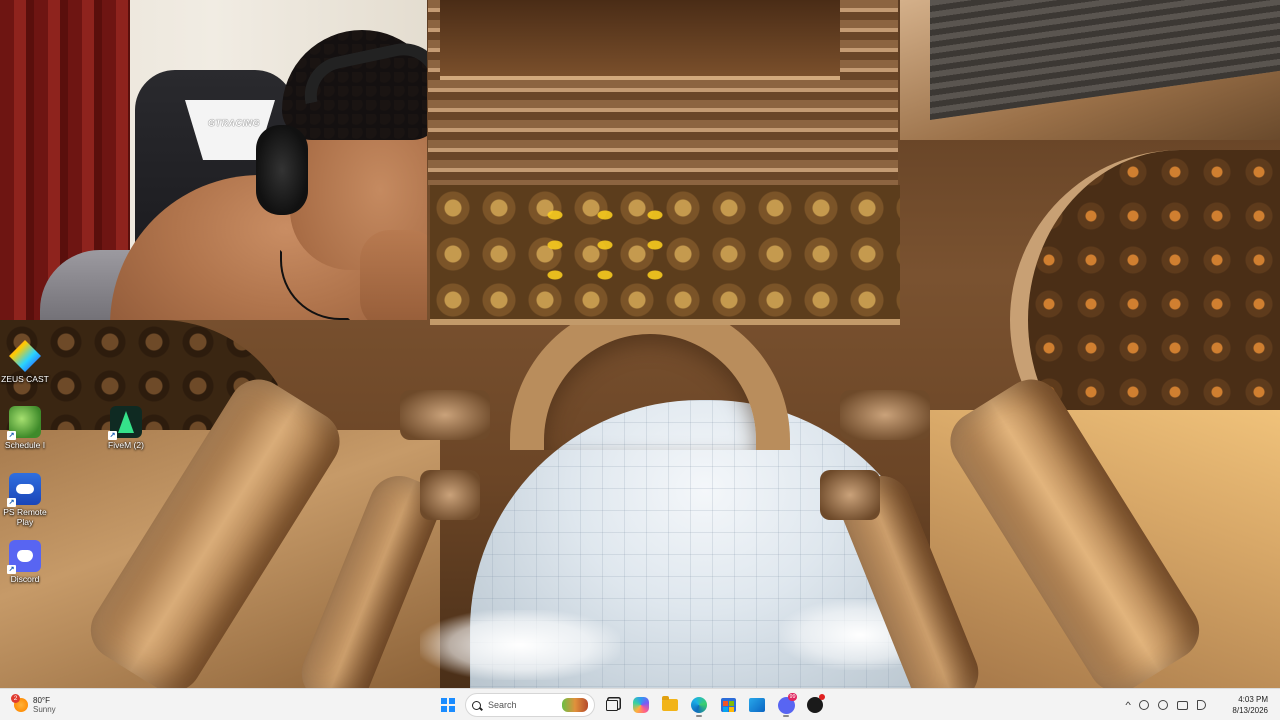  Describe the element at coordinates (786, 705) in the screenshot. I see `discord-taskbar-button: 99` at that location.